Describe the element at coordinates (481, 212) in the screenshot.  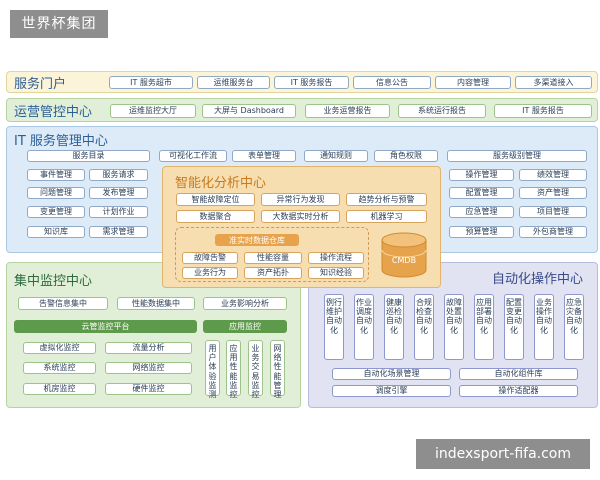
I see `itsm-item: 应急管理` at that location.